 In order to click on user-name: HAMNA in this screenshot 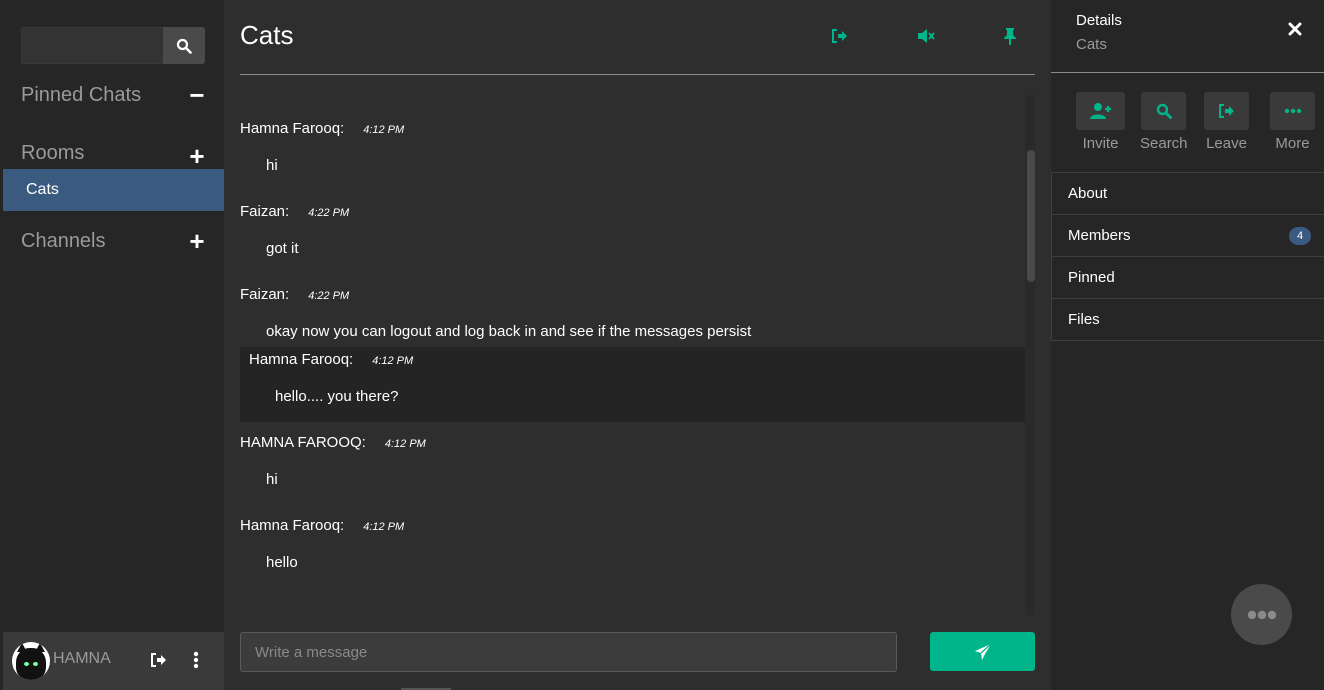, I will do `click(82, 658)`.